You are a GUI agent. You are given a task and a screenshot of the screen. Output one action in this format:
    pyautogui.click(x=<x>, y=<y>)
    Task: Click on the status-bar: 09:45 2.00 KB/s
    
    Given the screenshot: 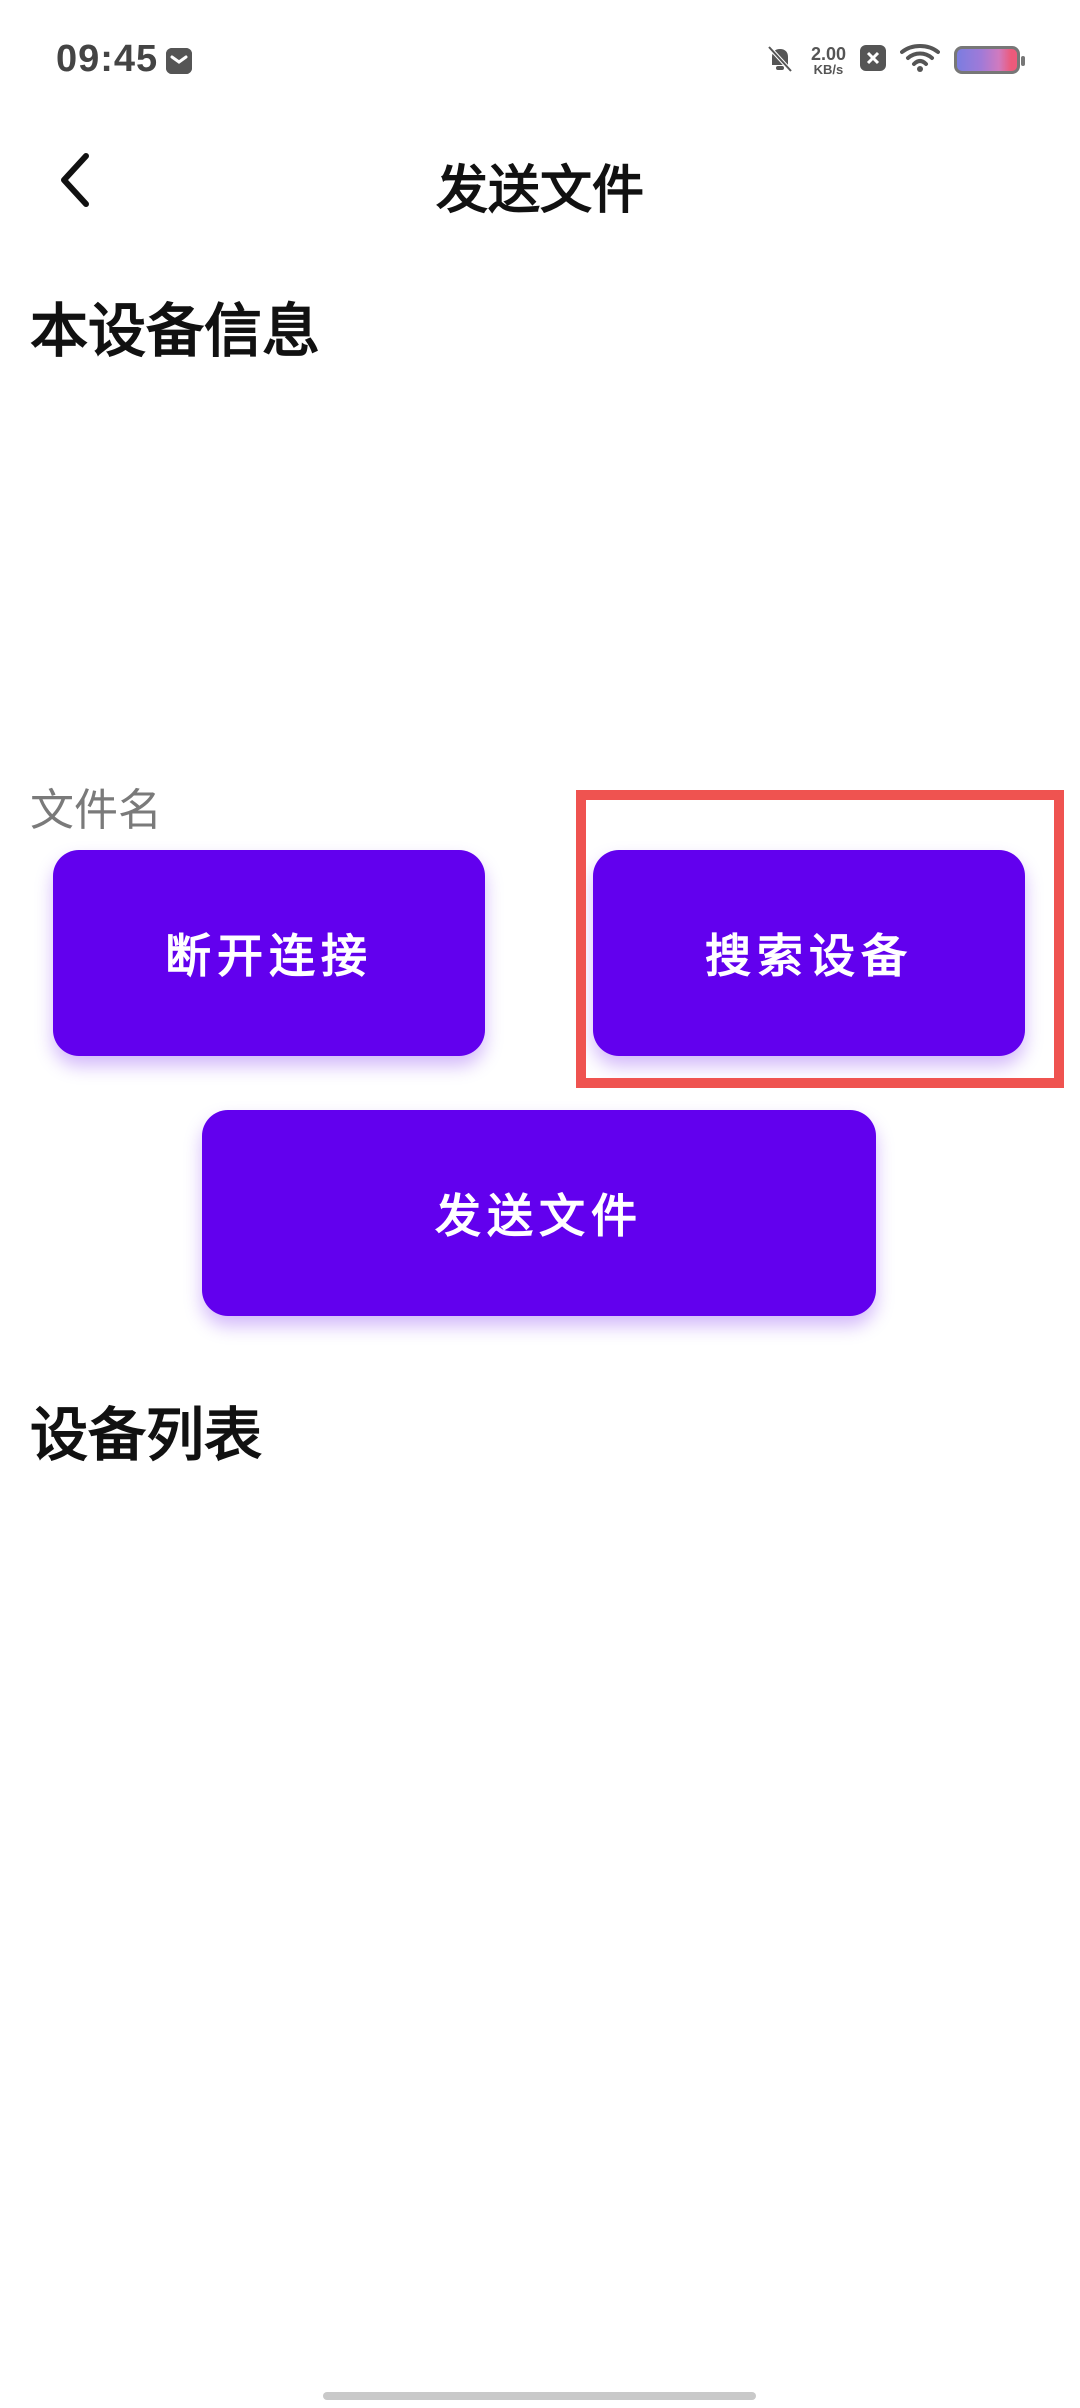 What is the action you would take?
    pyautogui.click(x=540, y=60)
    